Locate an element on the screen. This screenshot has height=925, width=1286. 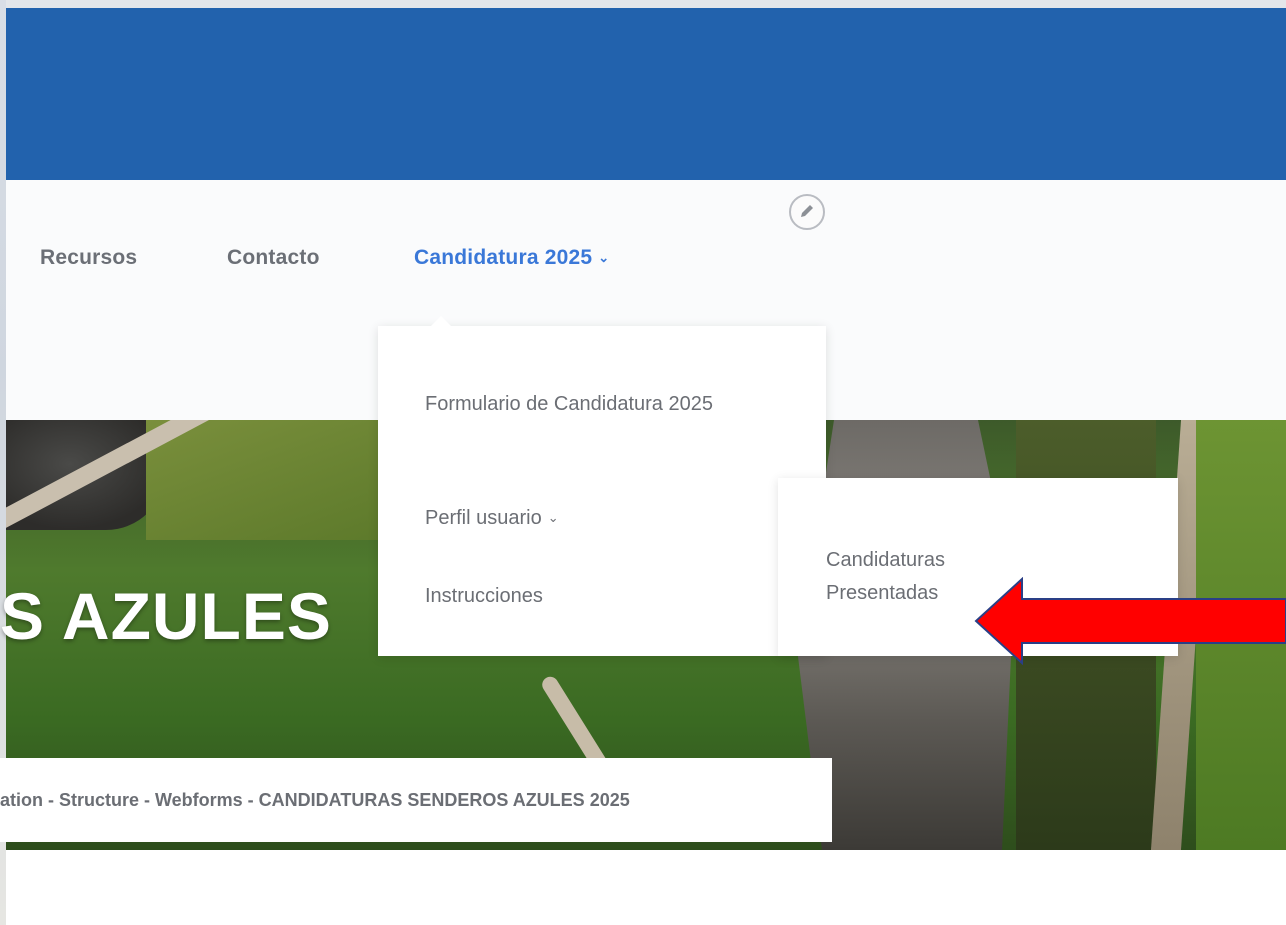
menu-item-perfil-usuario: Perfil usuario ⌄ is located at coordinates (492, 519).